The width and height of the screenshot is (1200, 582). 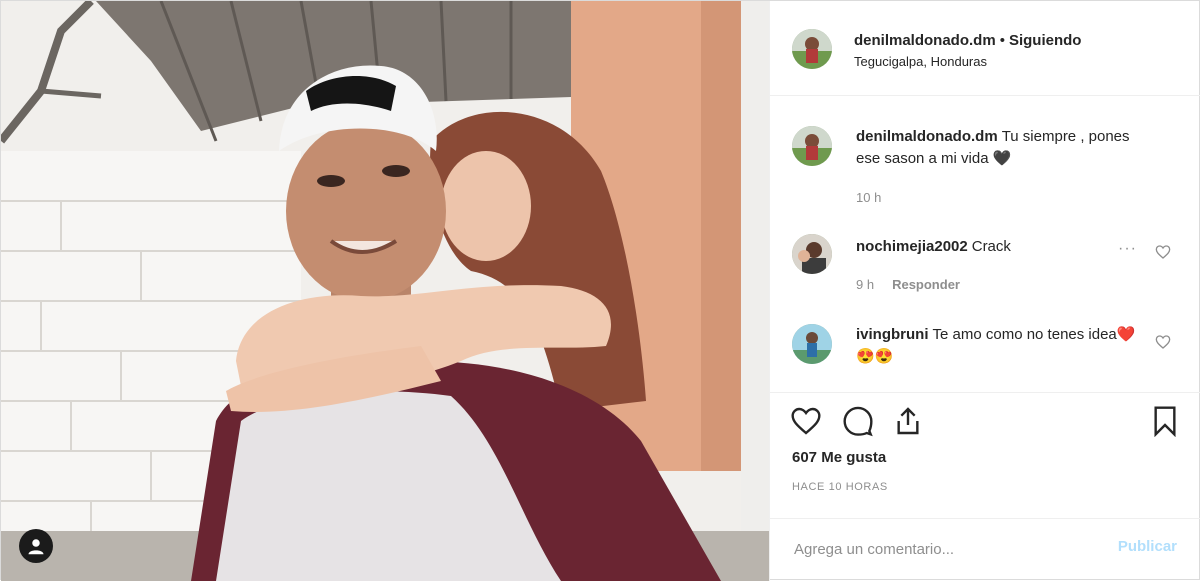 I want to click on bookmark-icon, so click(x=1165, y=422).